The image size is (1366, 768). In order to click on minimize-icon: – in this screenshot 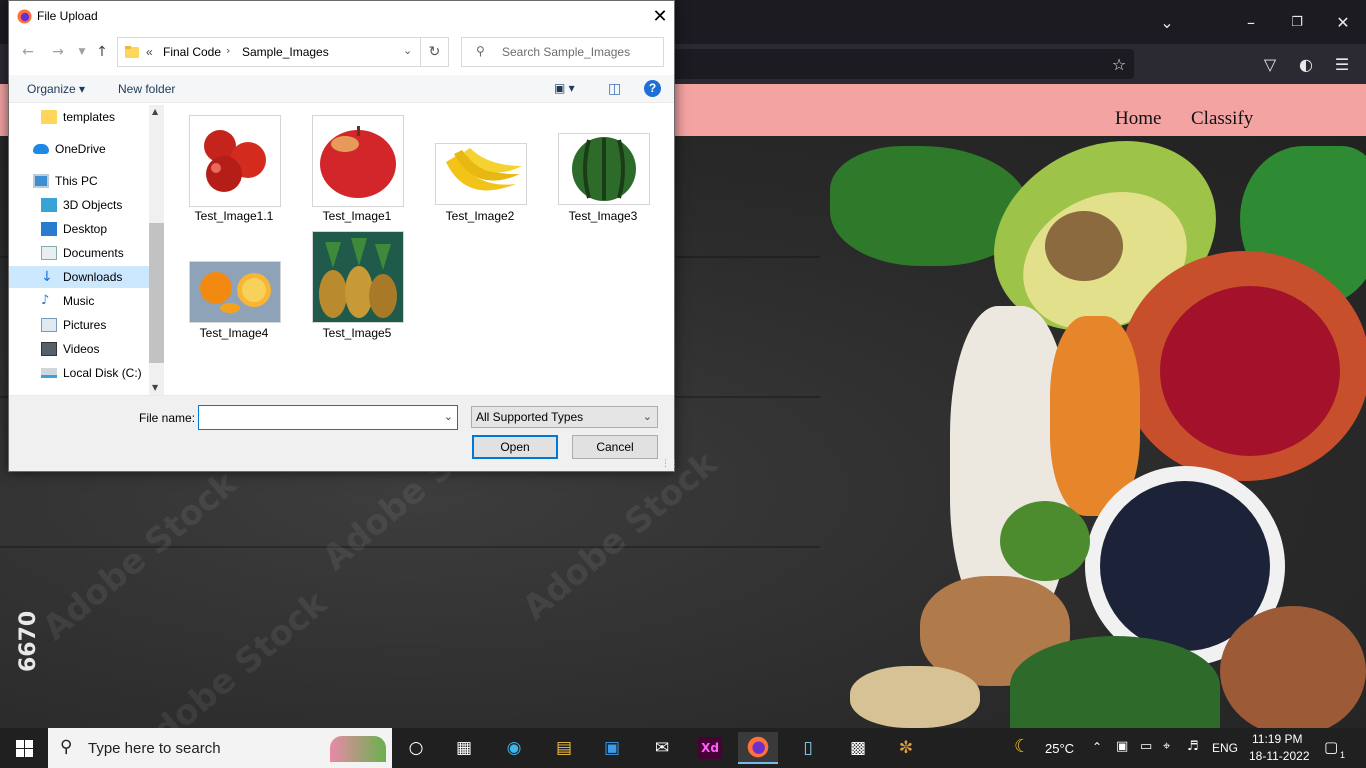, I will do `click(1251, 22)`.